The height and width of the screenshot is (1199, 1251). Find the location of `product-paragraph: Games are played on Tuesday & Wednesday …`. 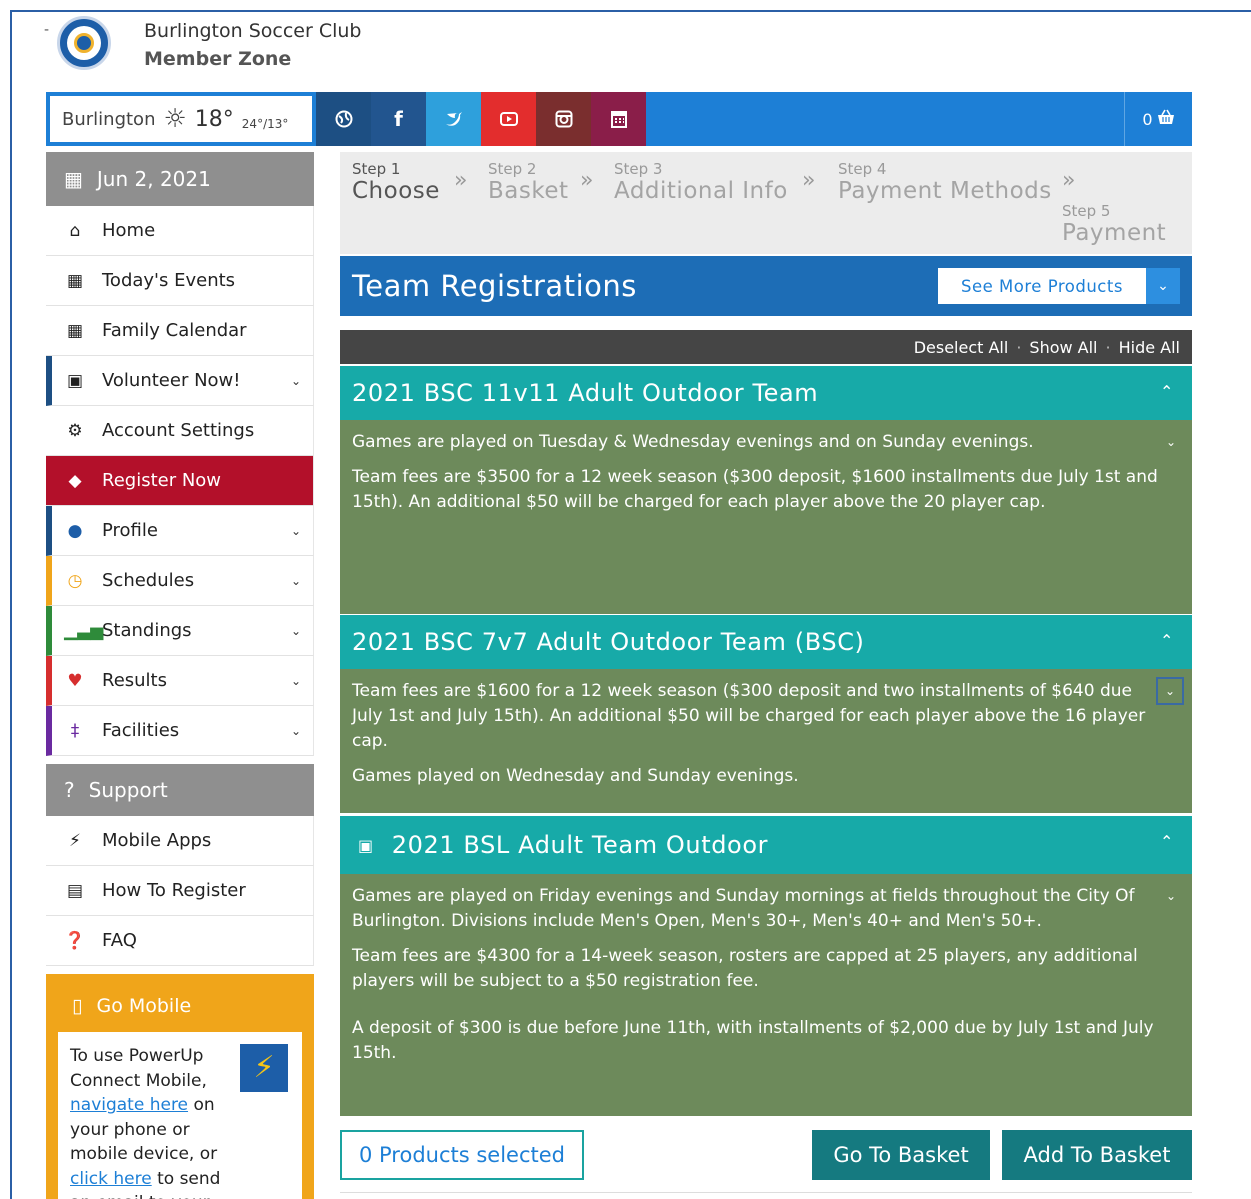

product-paragraph: Games are played on Tuesday & Wednesday … is located at coordinates (693, 442).